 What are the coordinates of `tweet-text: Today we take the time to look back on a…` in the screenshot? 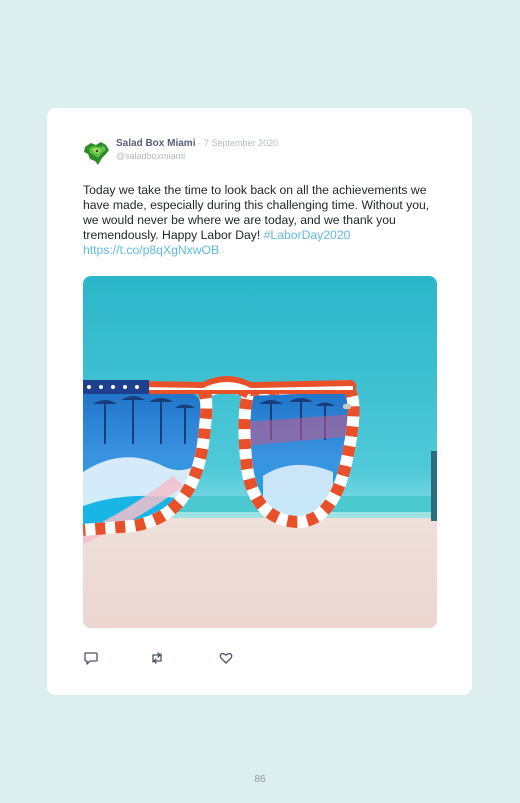 It's located at (263, 220).